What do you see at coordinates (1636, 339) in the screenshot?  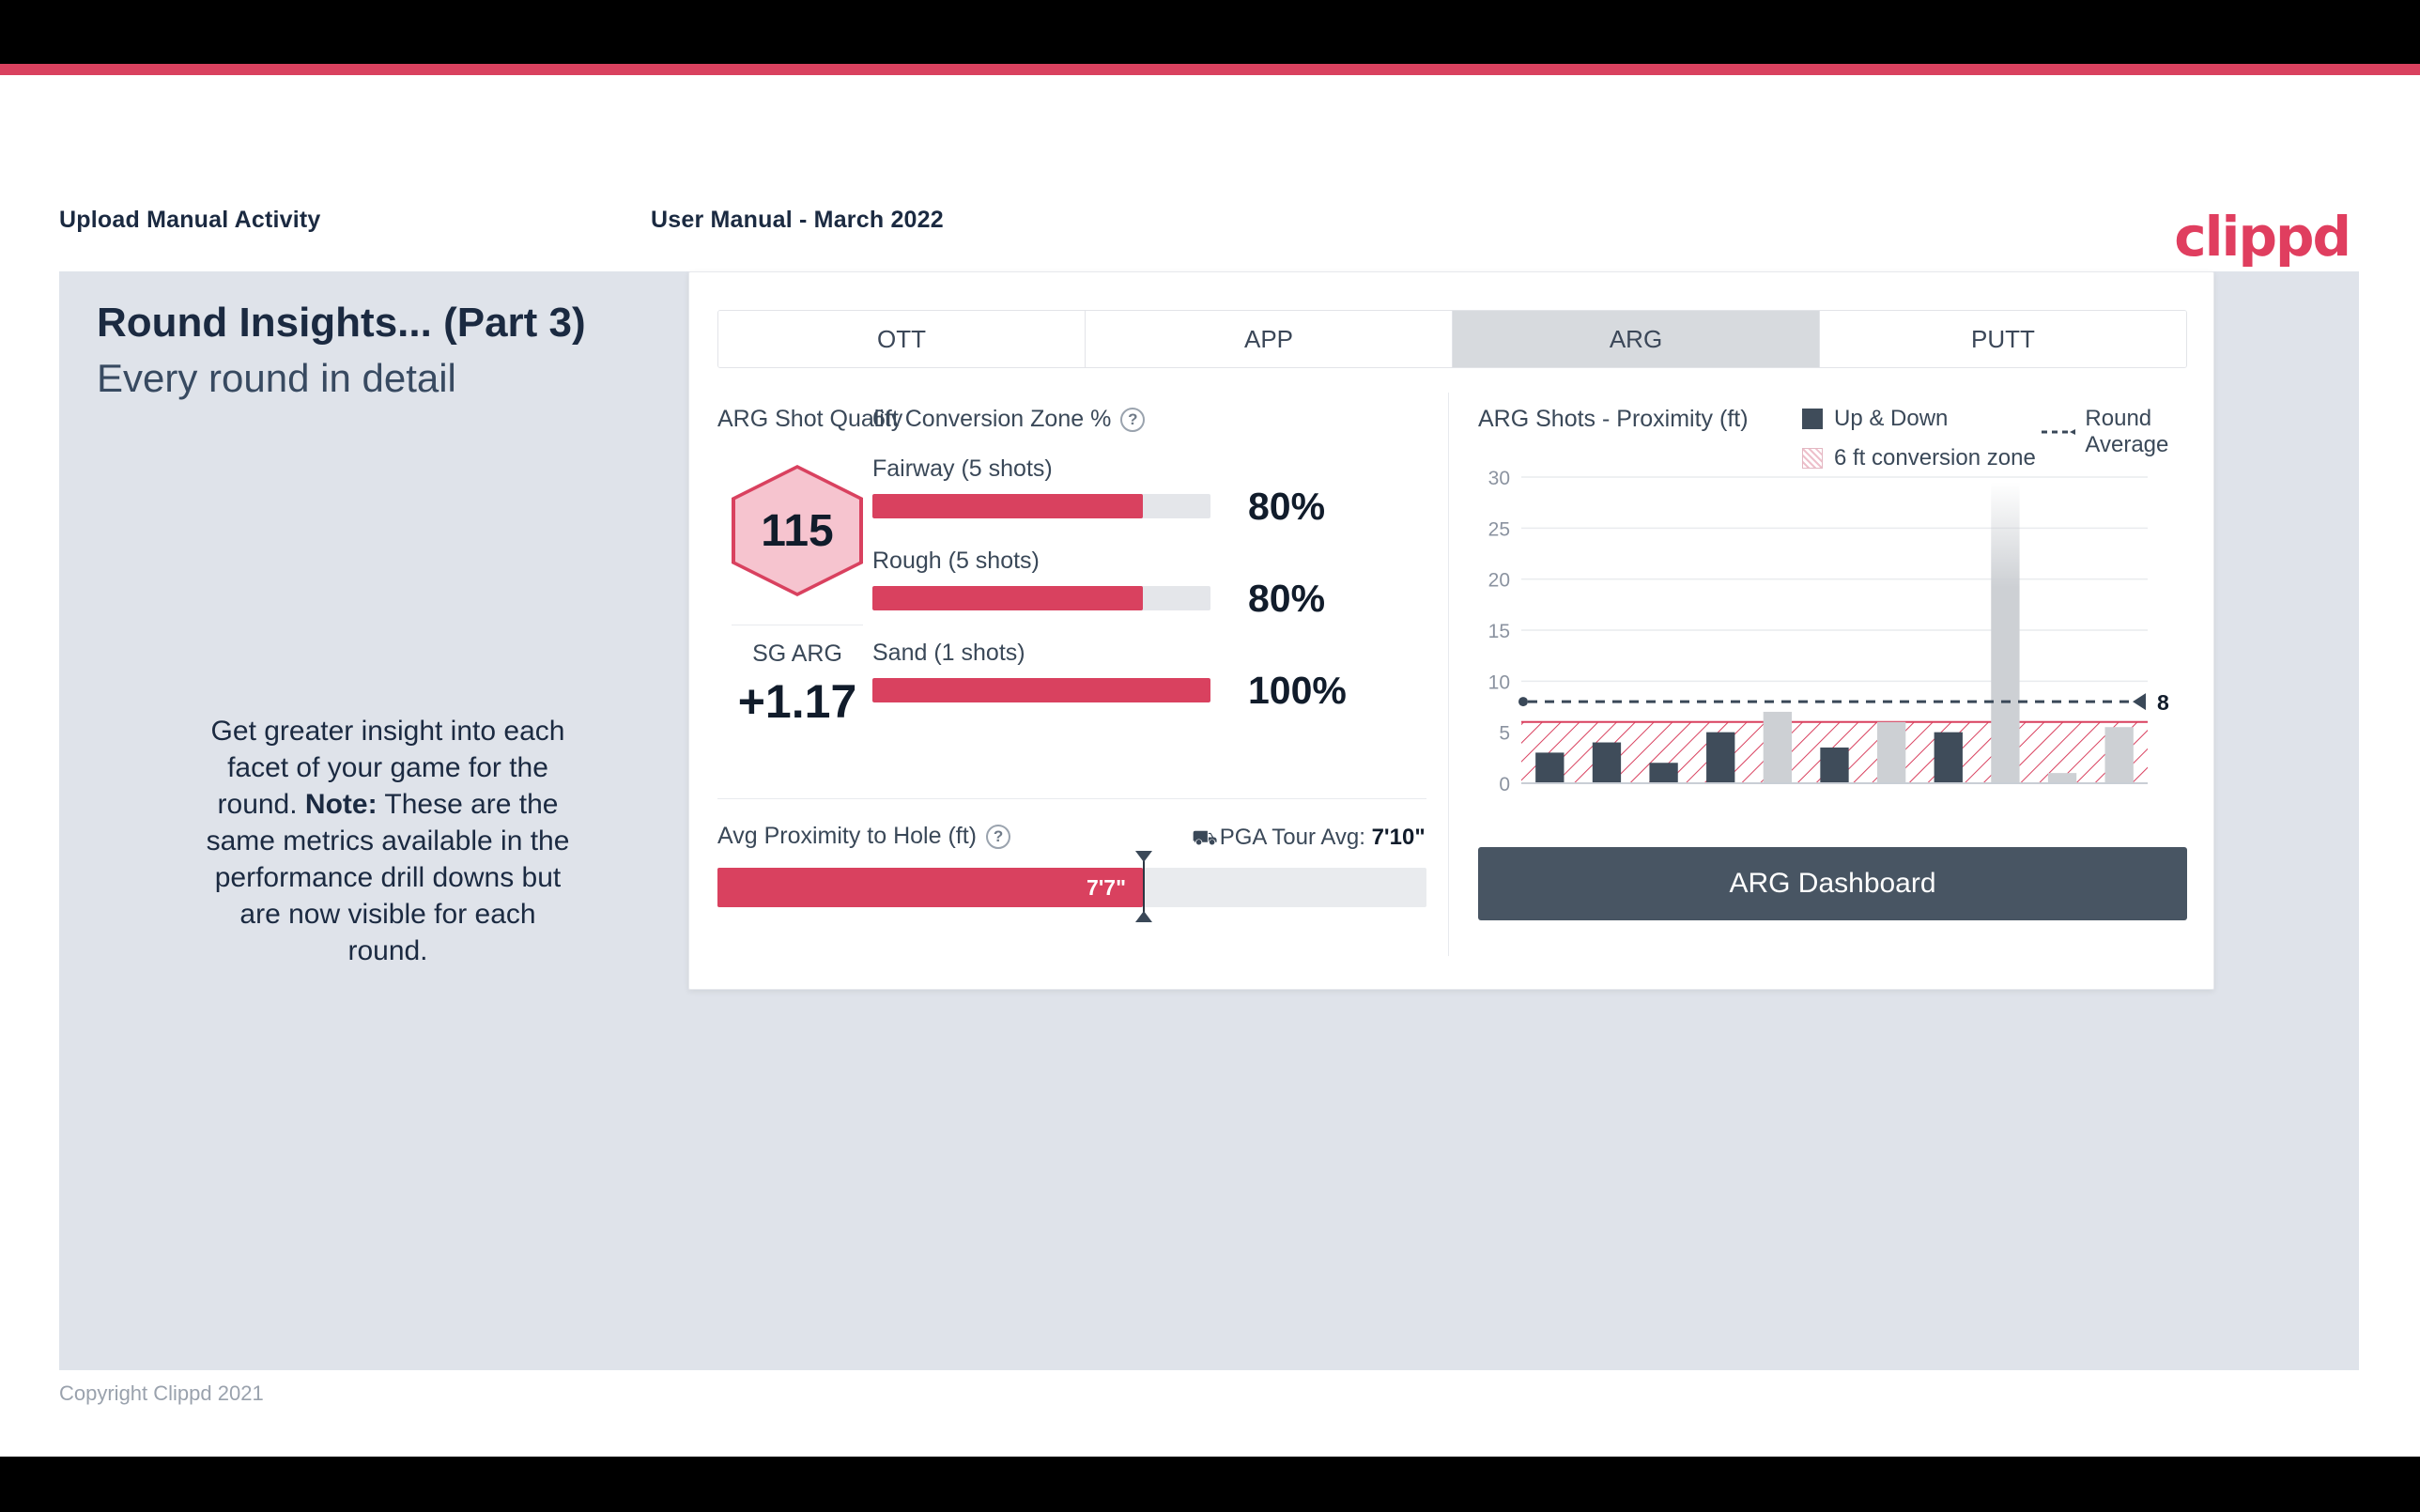 I see `tab-arg: ARG` at bounding box center [1636, 339].